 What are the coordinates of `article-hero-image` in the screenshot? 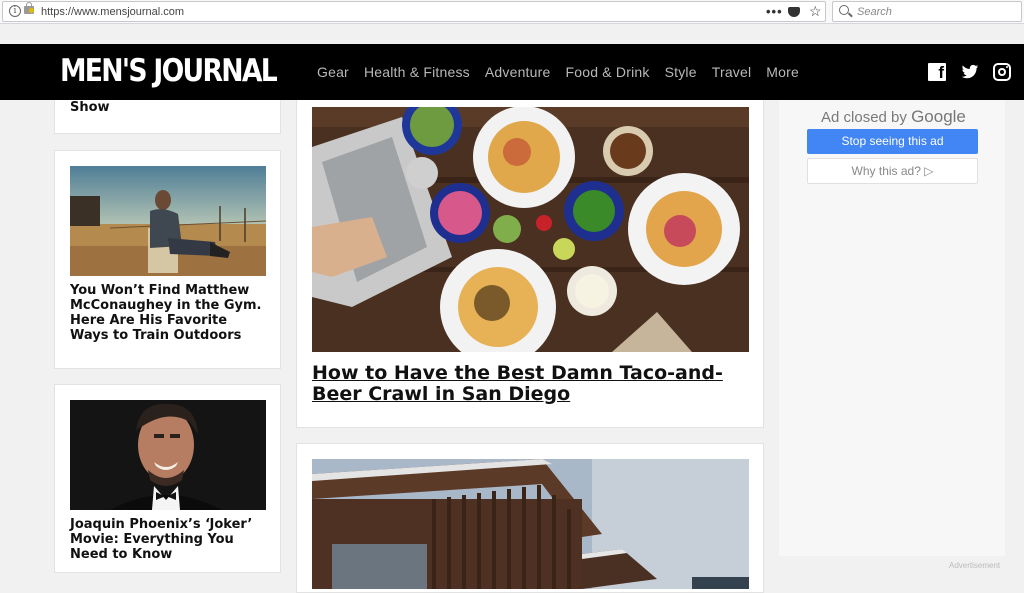 It's located at (530, 524).